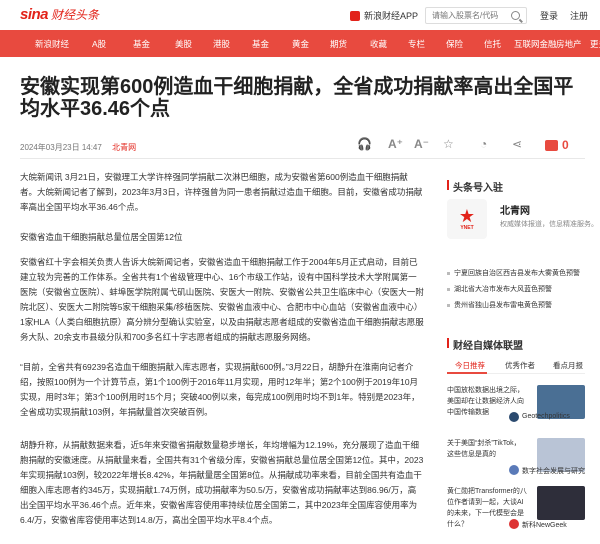  What do you see at coordinates (99, 44) in the screenshot?
I see `nav-item: A股` at bounding box center [99, 44].